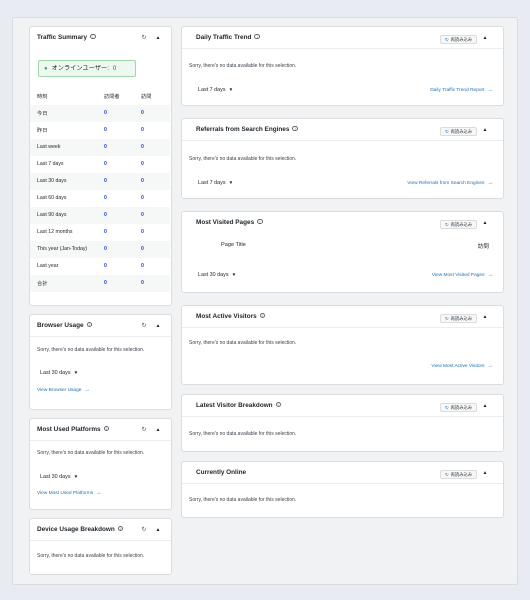  I want to click on column-header-time: 時刻, so click(42, 97).